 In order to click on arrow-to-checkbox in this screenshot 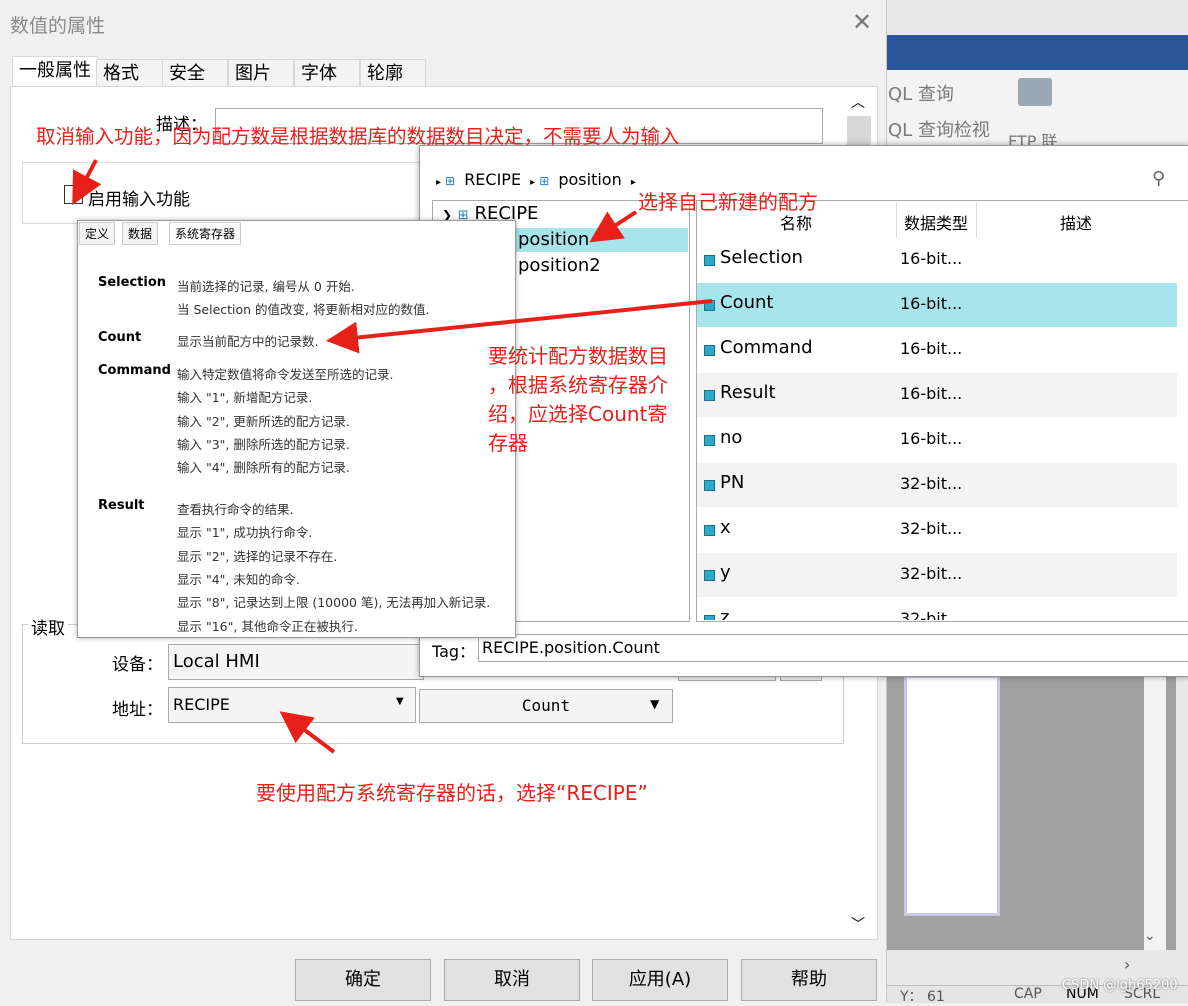, I will do `click(87, 182)`.